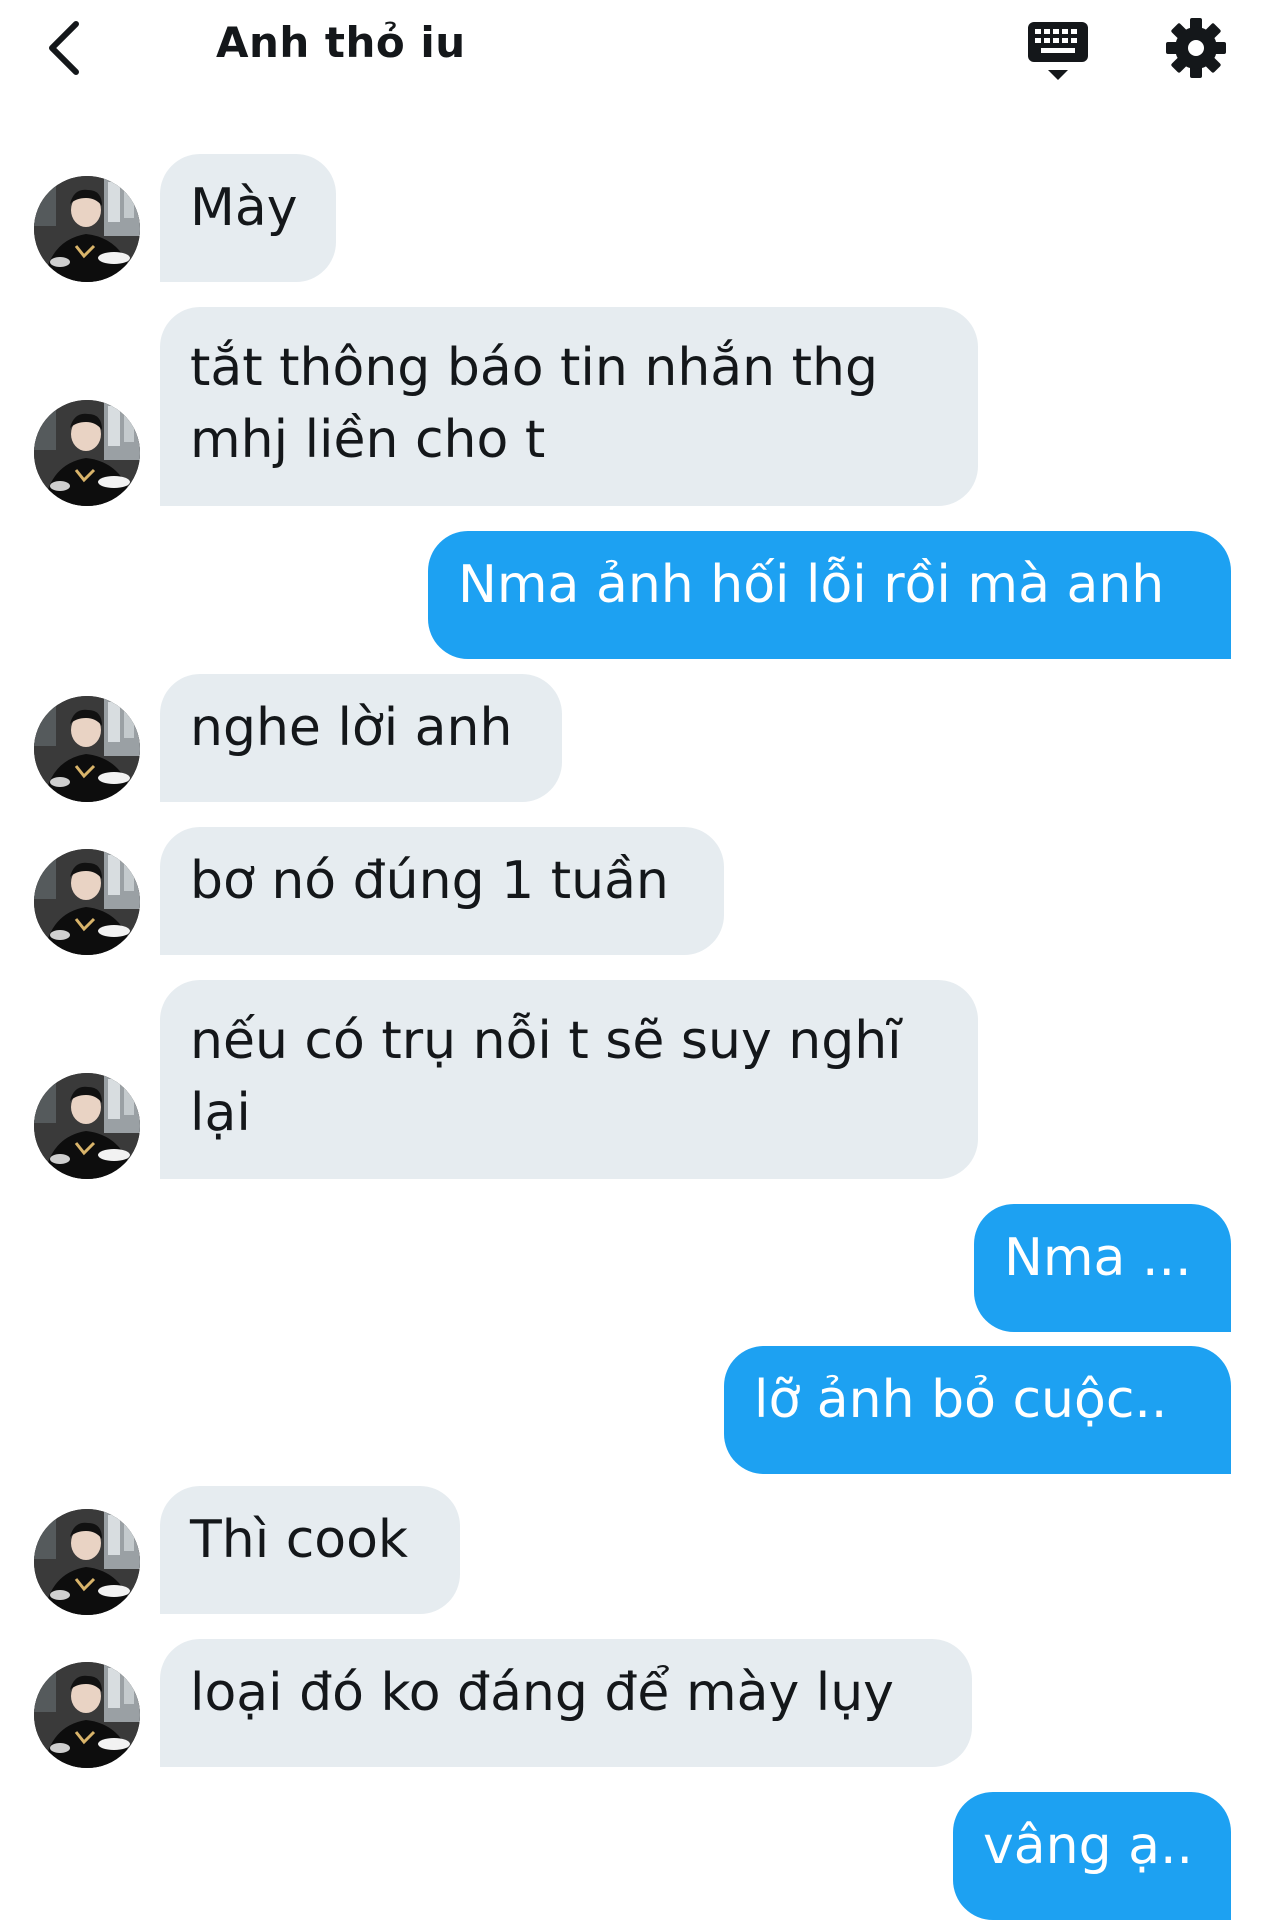  What do you see at coordinates (341, 42) in the screenshot?
I see `conversation-title: Anh thỏ iu` at bounding box center [341, 42].